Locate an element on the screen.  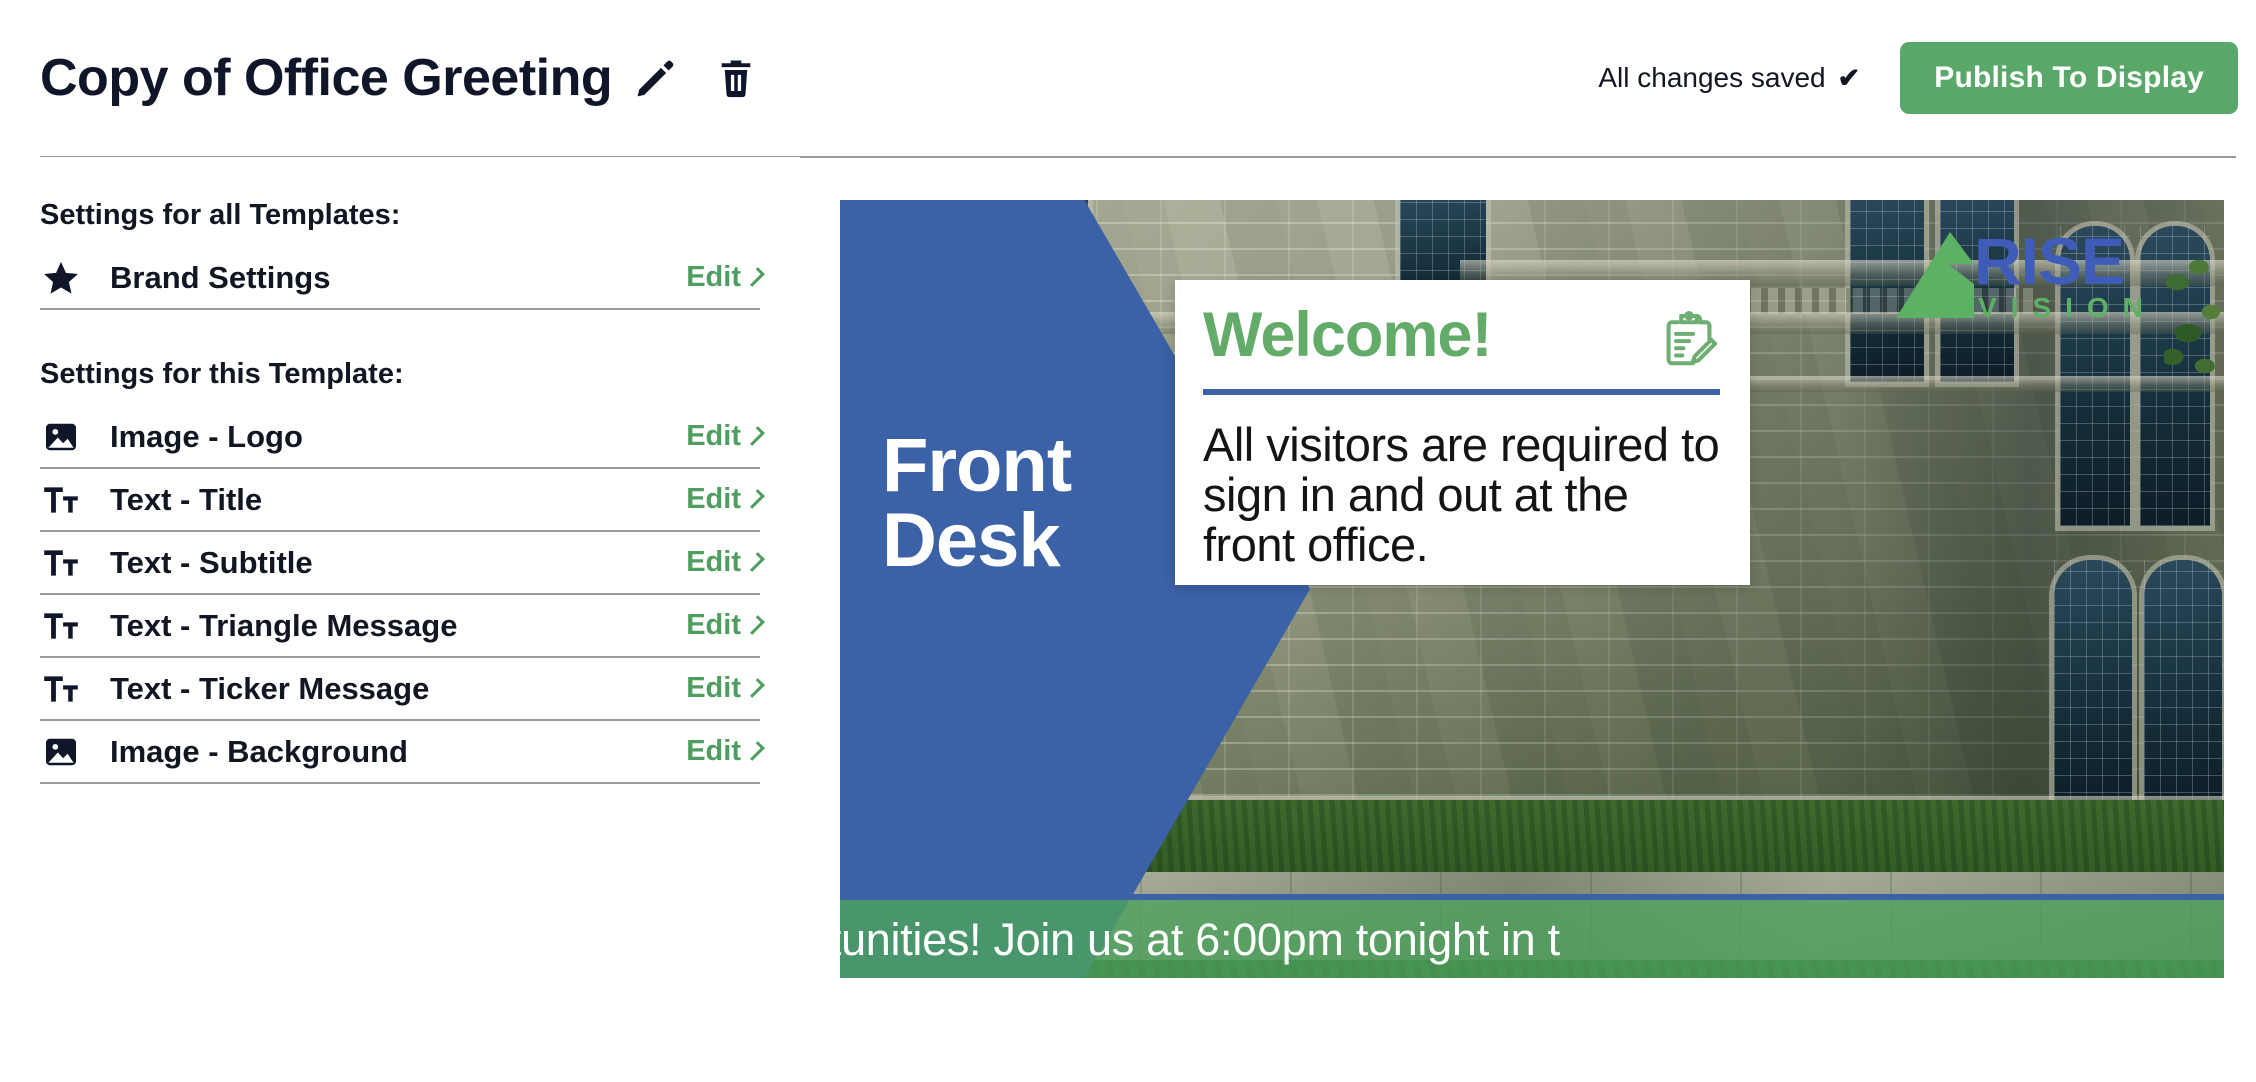
sidebar-item-brand-settings: Brand Settings Edit is located at coordinates (402, 278).